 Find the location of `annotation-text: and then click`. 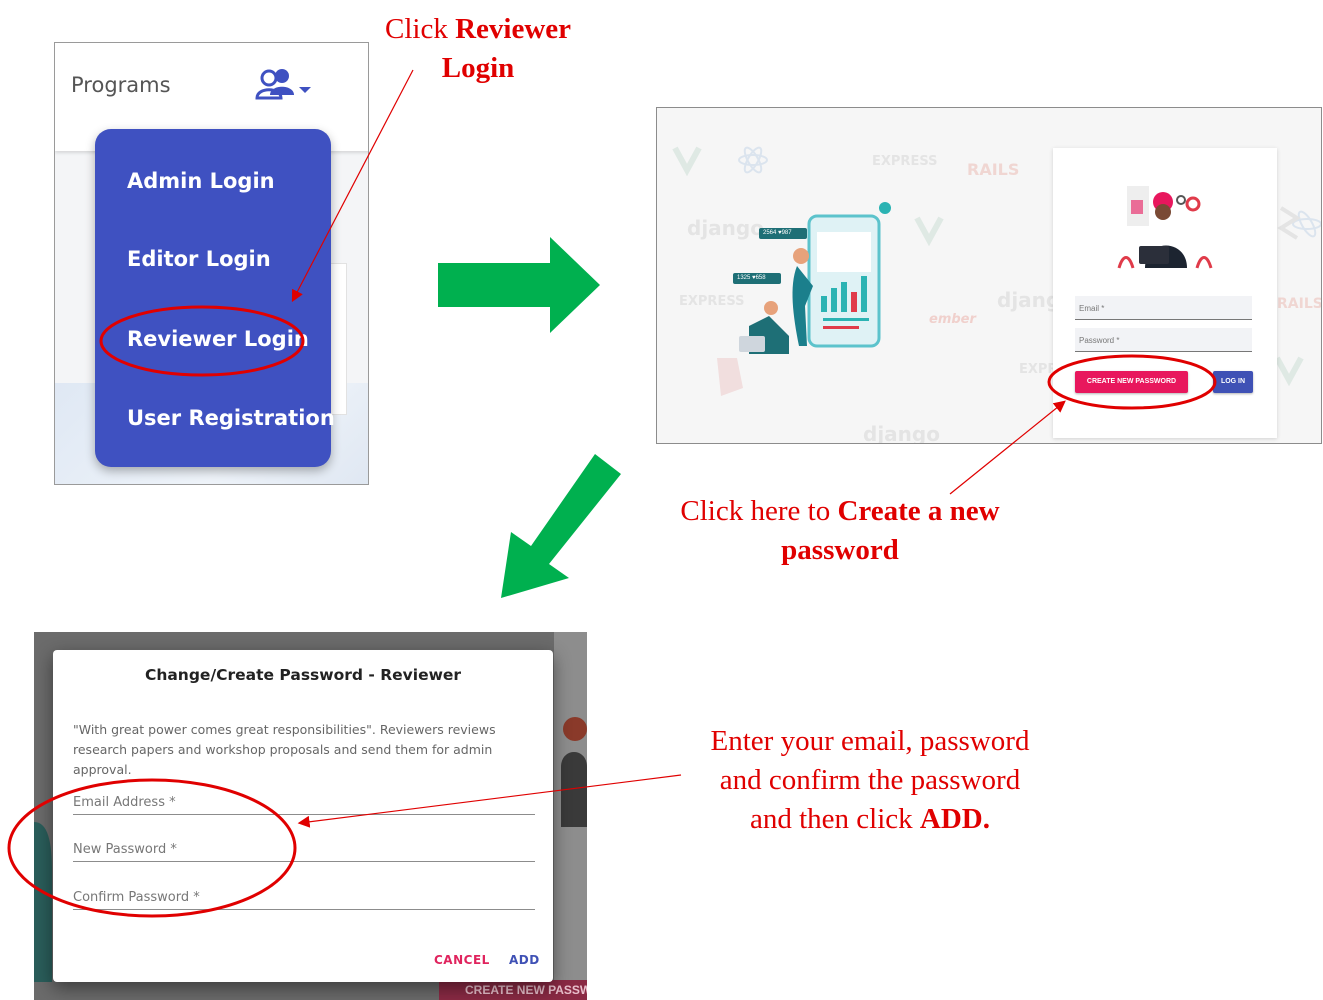

annotation-text: and then click is located at coordinates (834, 819).